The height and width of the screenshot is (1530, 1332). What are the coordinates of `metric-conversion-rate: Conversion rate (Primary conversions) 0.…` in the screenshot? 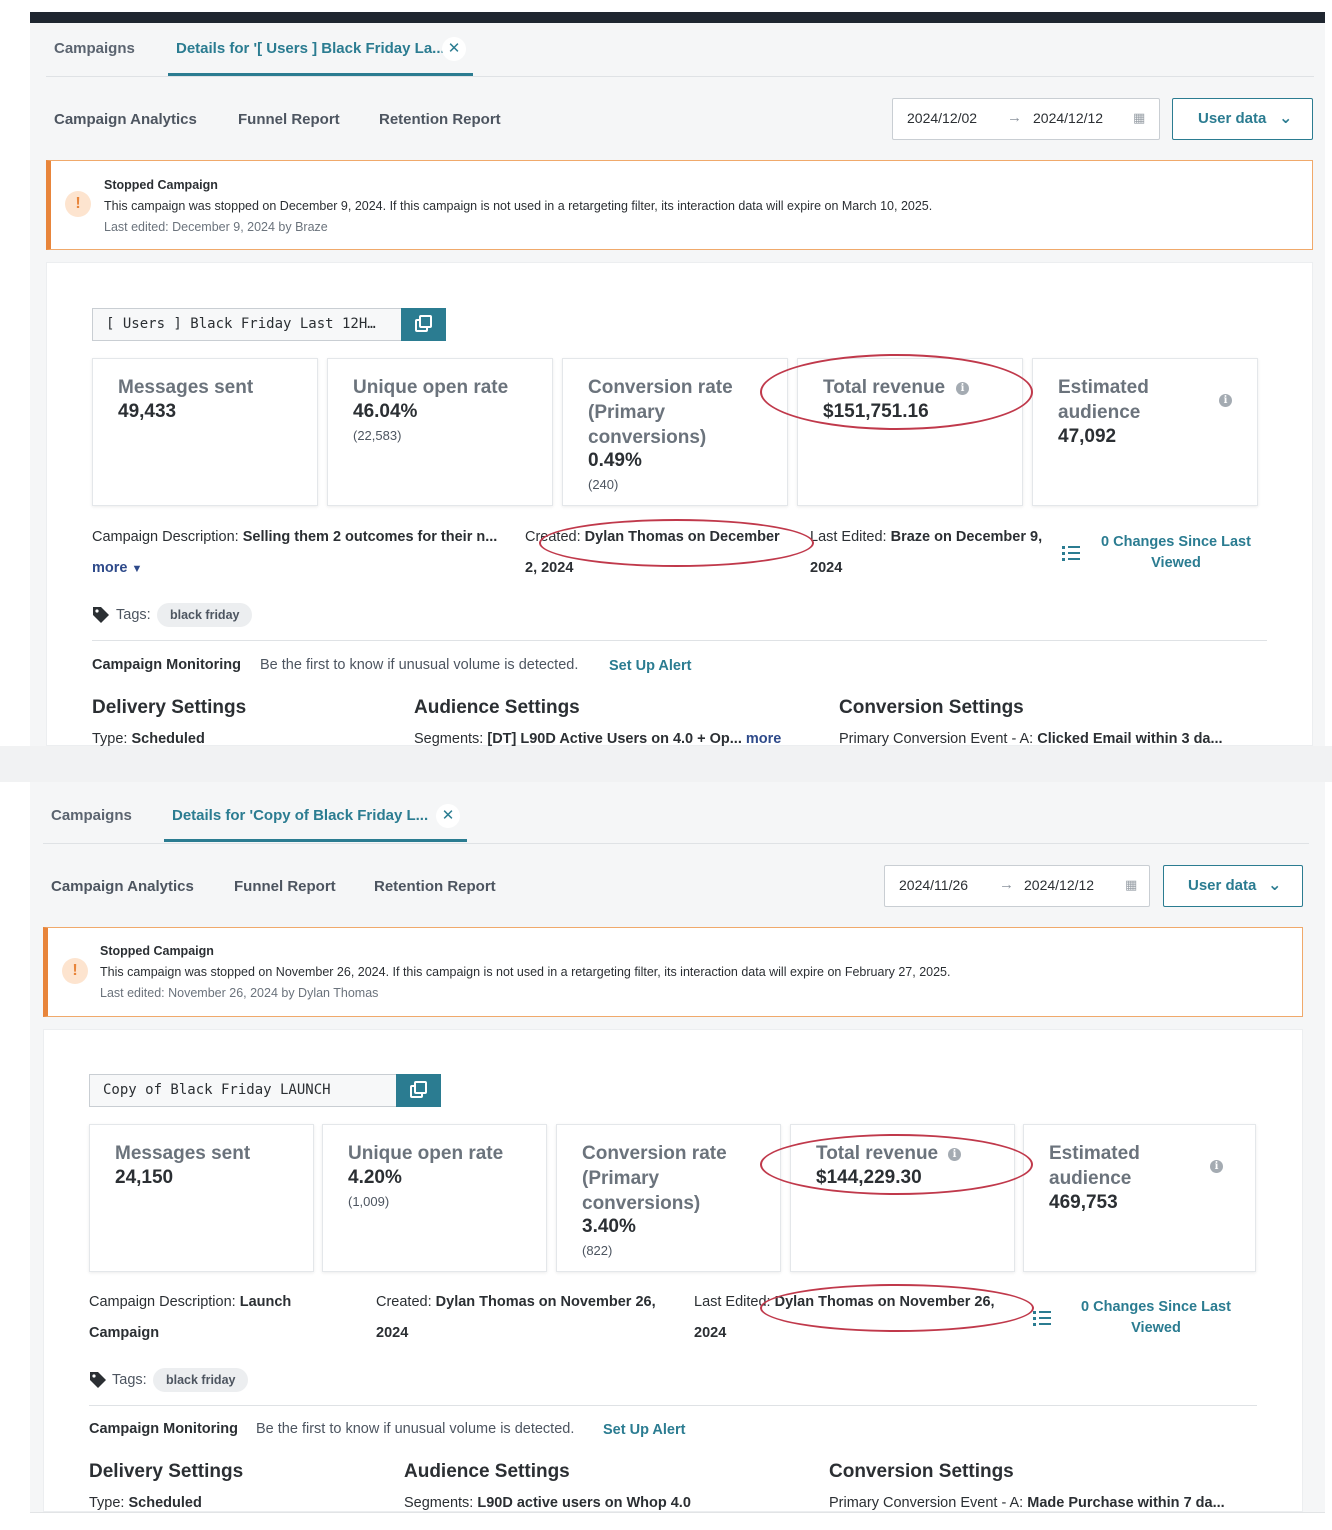 It's located at (675, 432).